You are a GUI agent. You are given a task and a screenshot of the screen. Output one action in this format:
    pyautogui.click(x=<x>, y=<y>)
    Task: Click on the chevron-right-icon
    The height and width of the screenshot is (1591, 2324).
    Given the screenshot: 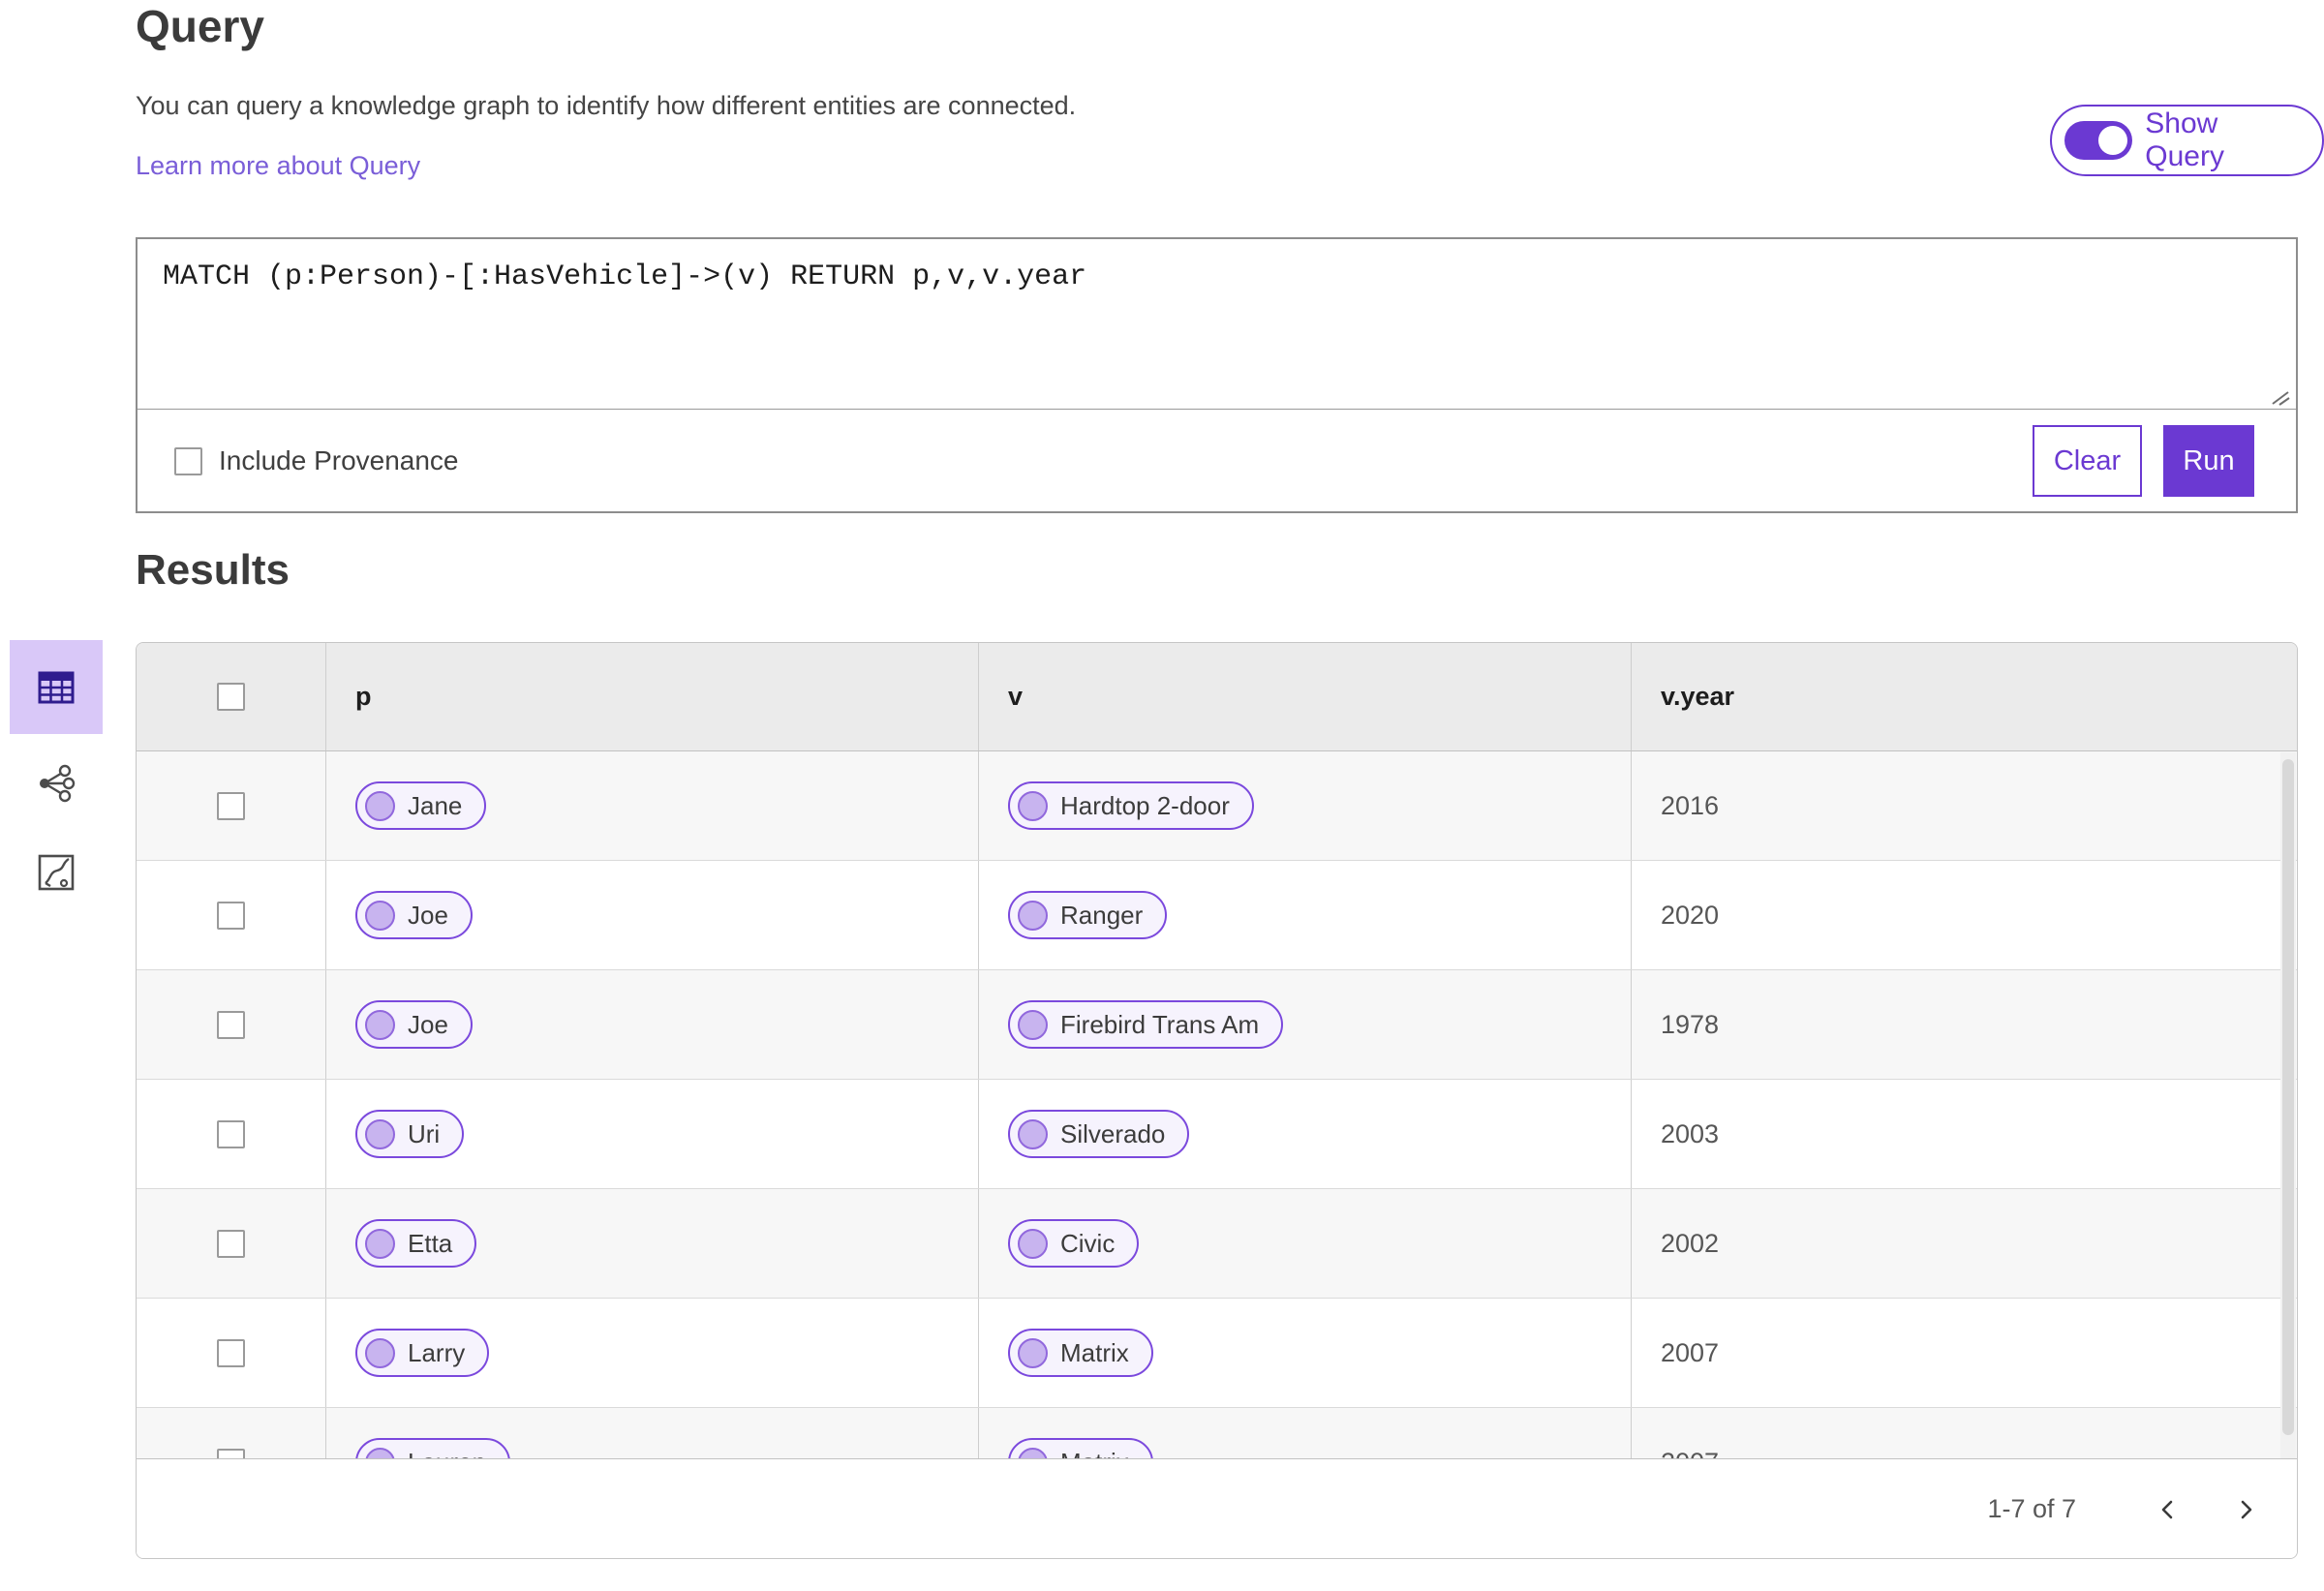 What is the action you would take?
    pyautogui.click(x=2247, y=1509)
    